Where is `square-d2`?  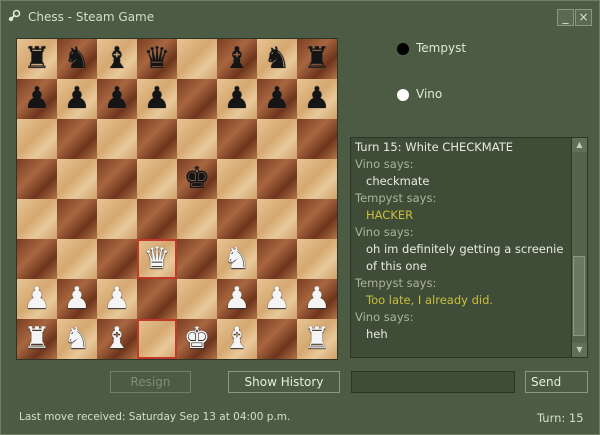
square-d2 is located at coordinates (157, 299).